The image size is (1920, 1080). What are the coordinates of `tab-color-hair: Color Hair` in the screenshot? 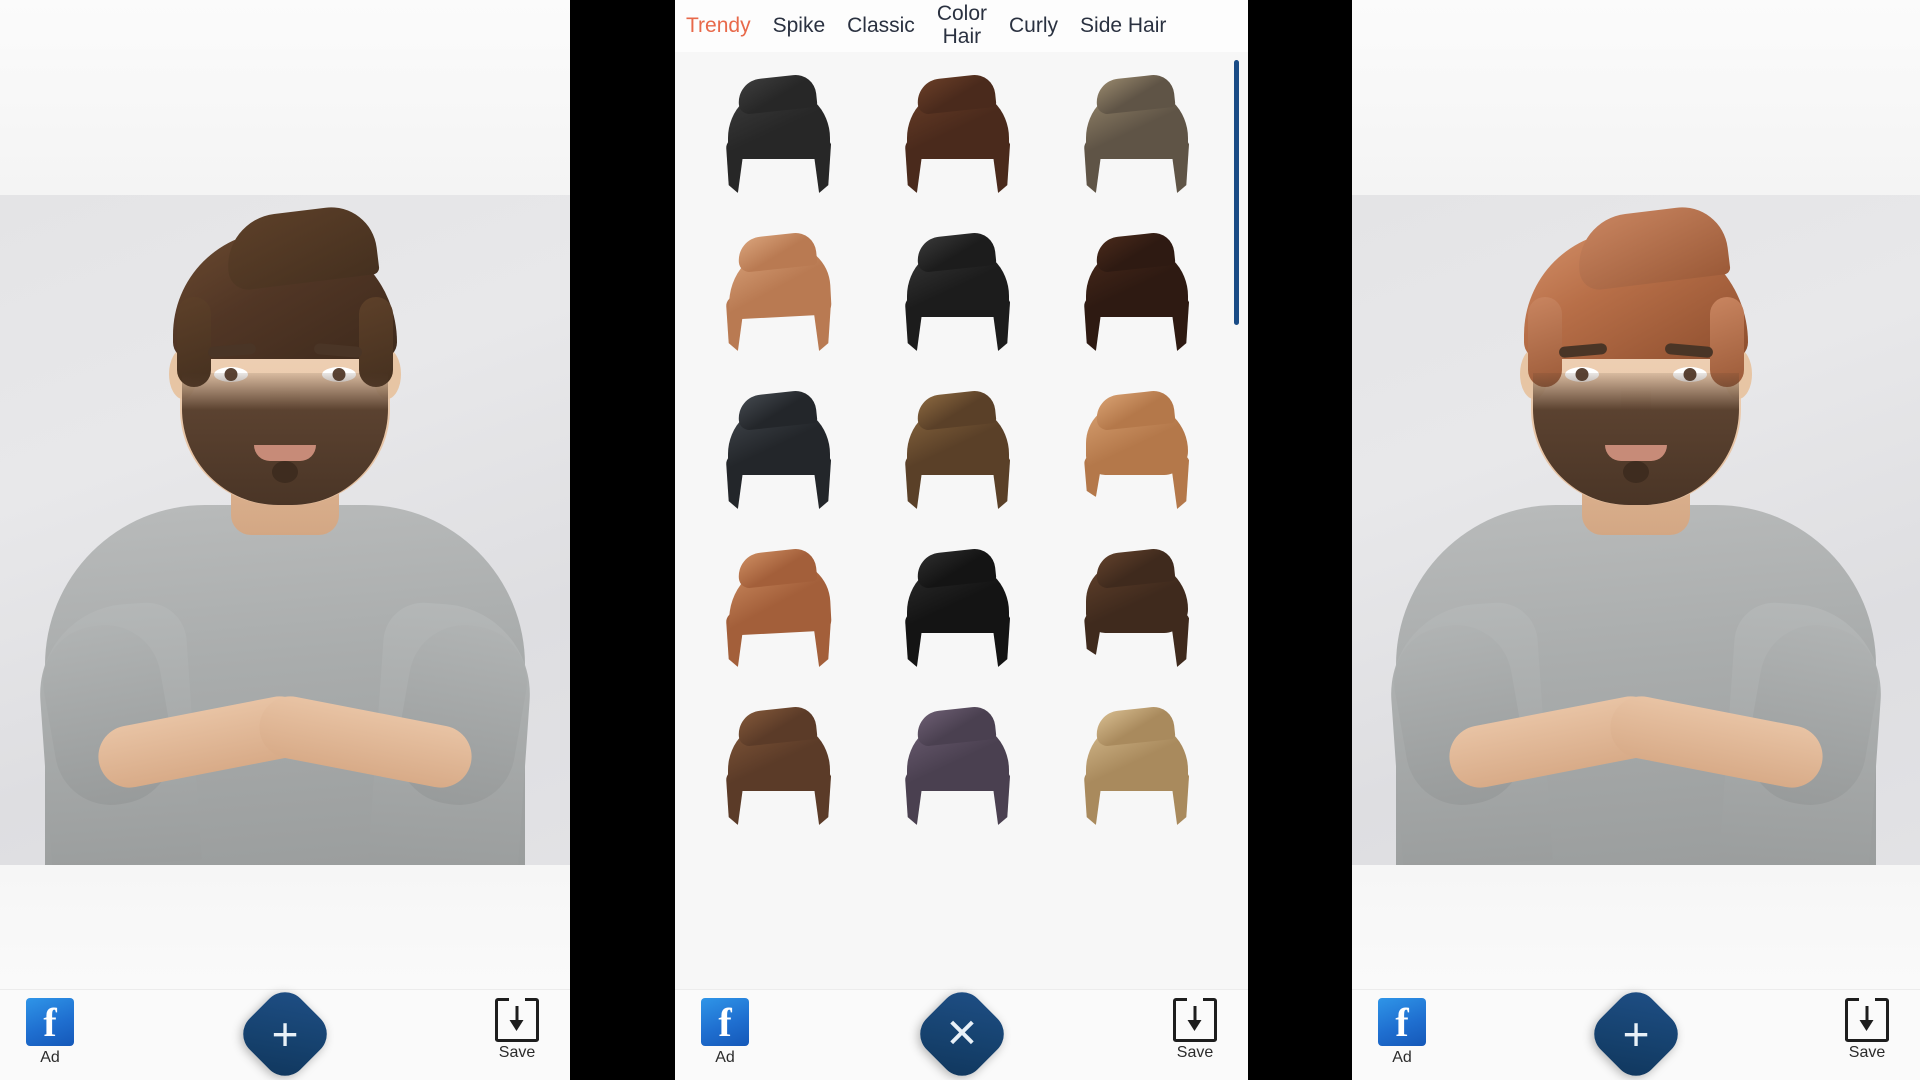 It's located at (962, 25).